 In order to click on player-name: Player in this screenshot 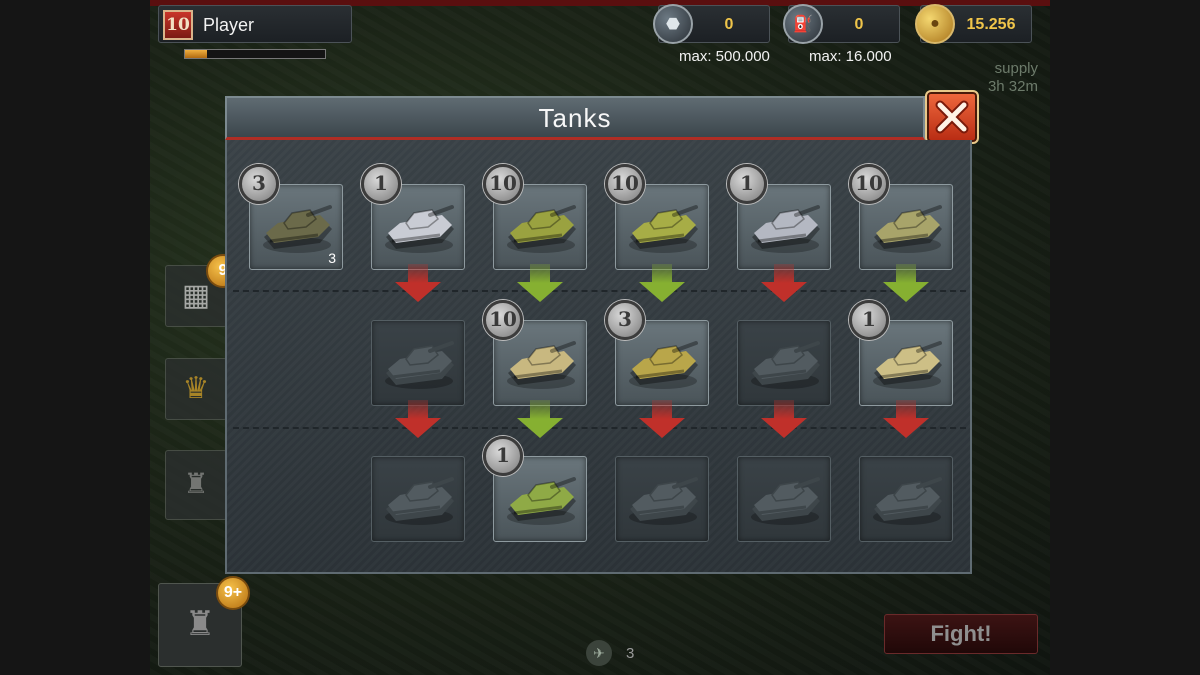, I will do `click(229, 25)`.